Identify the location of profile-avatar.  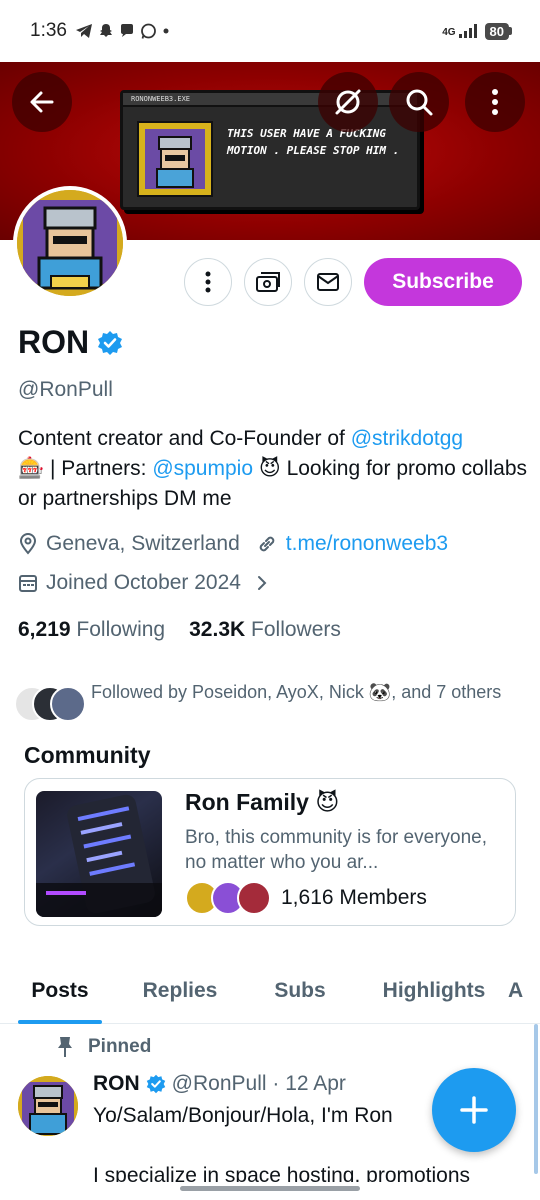
(70, 243).